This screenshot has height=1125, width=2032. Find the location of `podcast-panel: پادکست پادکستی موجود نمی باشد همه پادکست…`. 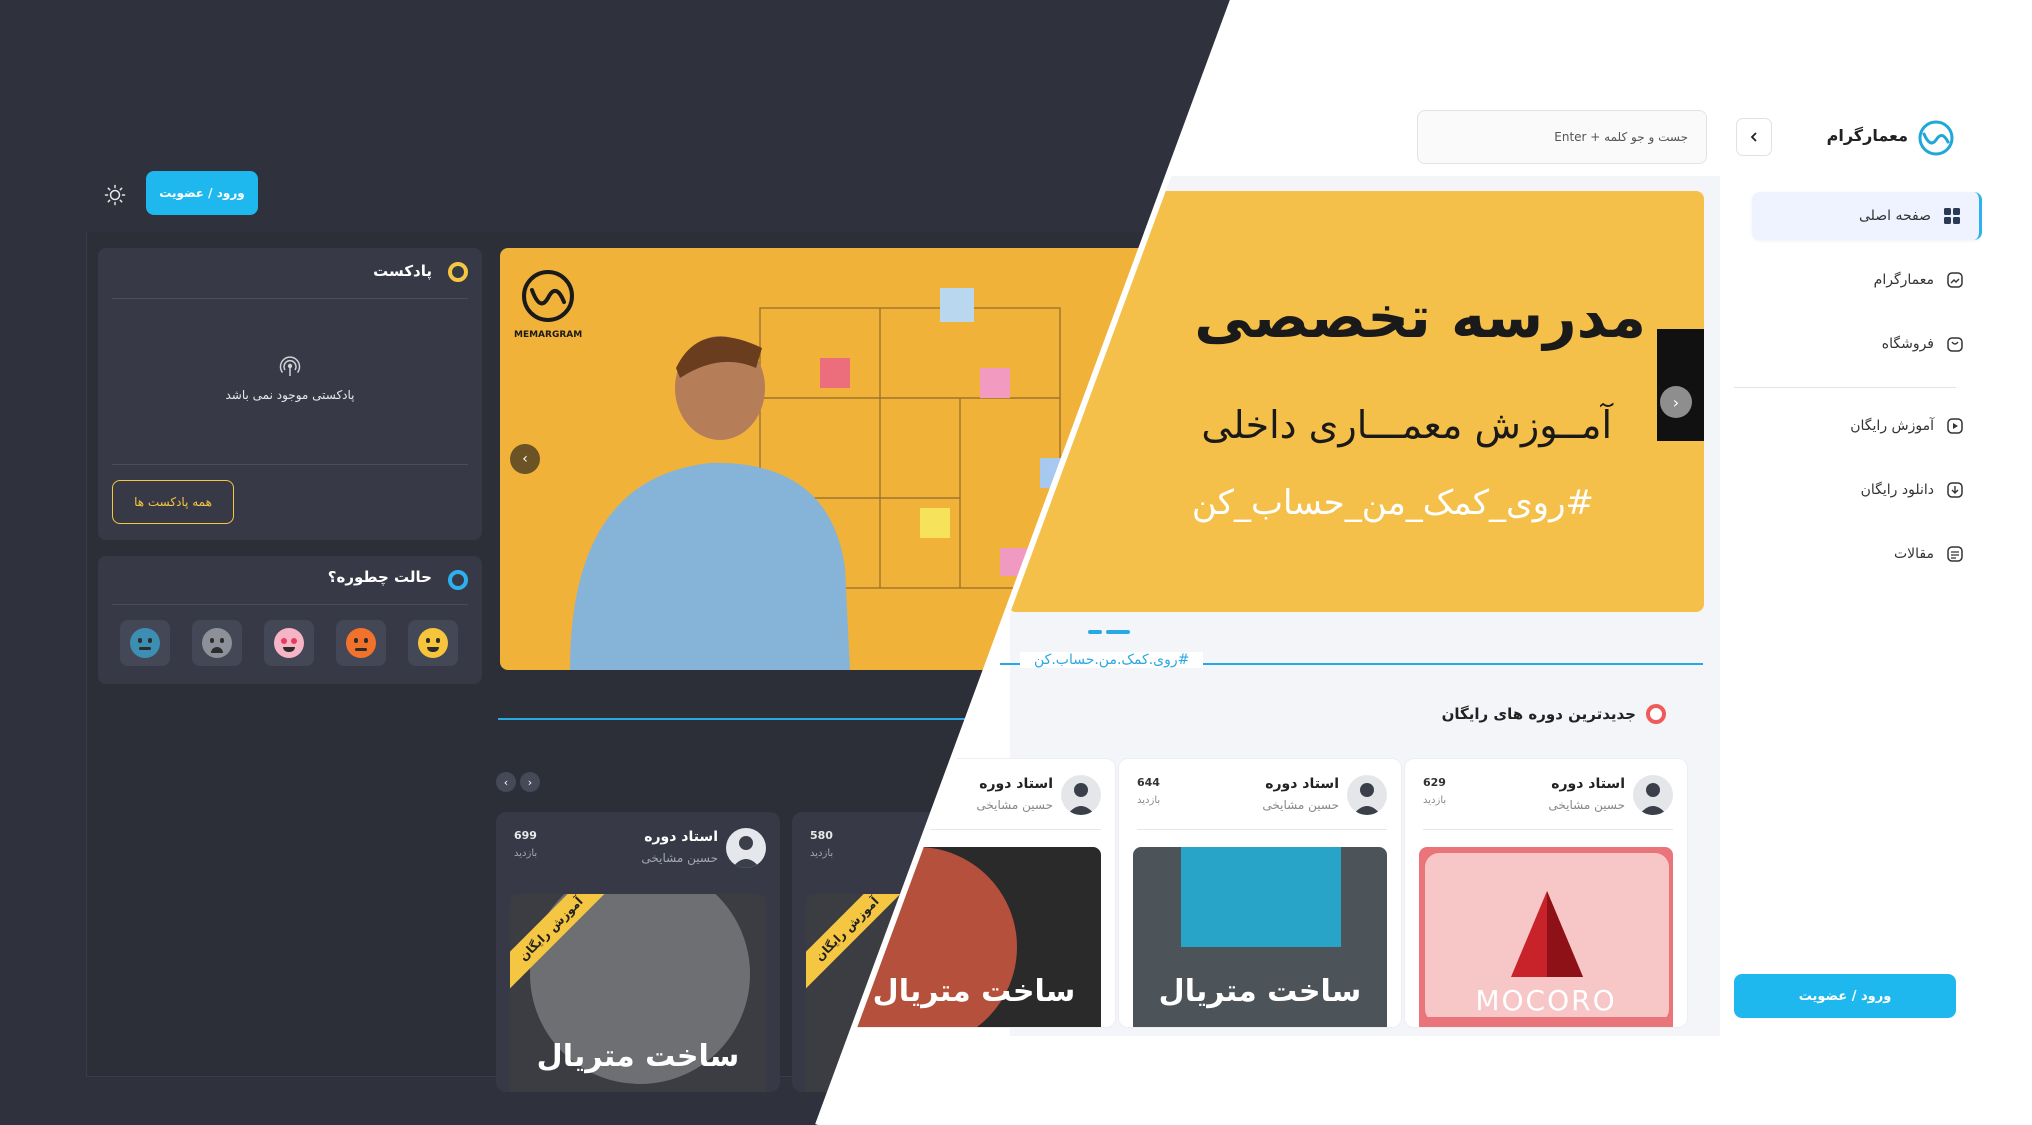

podcast-panel: پادکست پادکستی موجود نمی باشد همه پادکست… is located at coordinates (290, 394).